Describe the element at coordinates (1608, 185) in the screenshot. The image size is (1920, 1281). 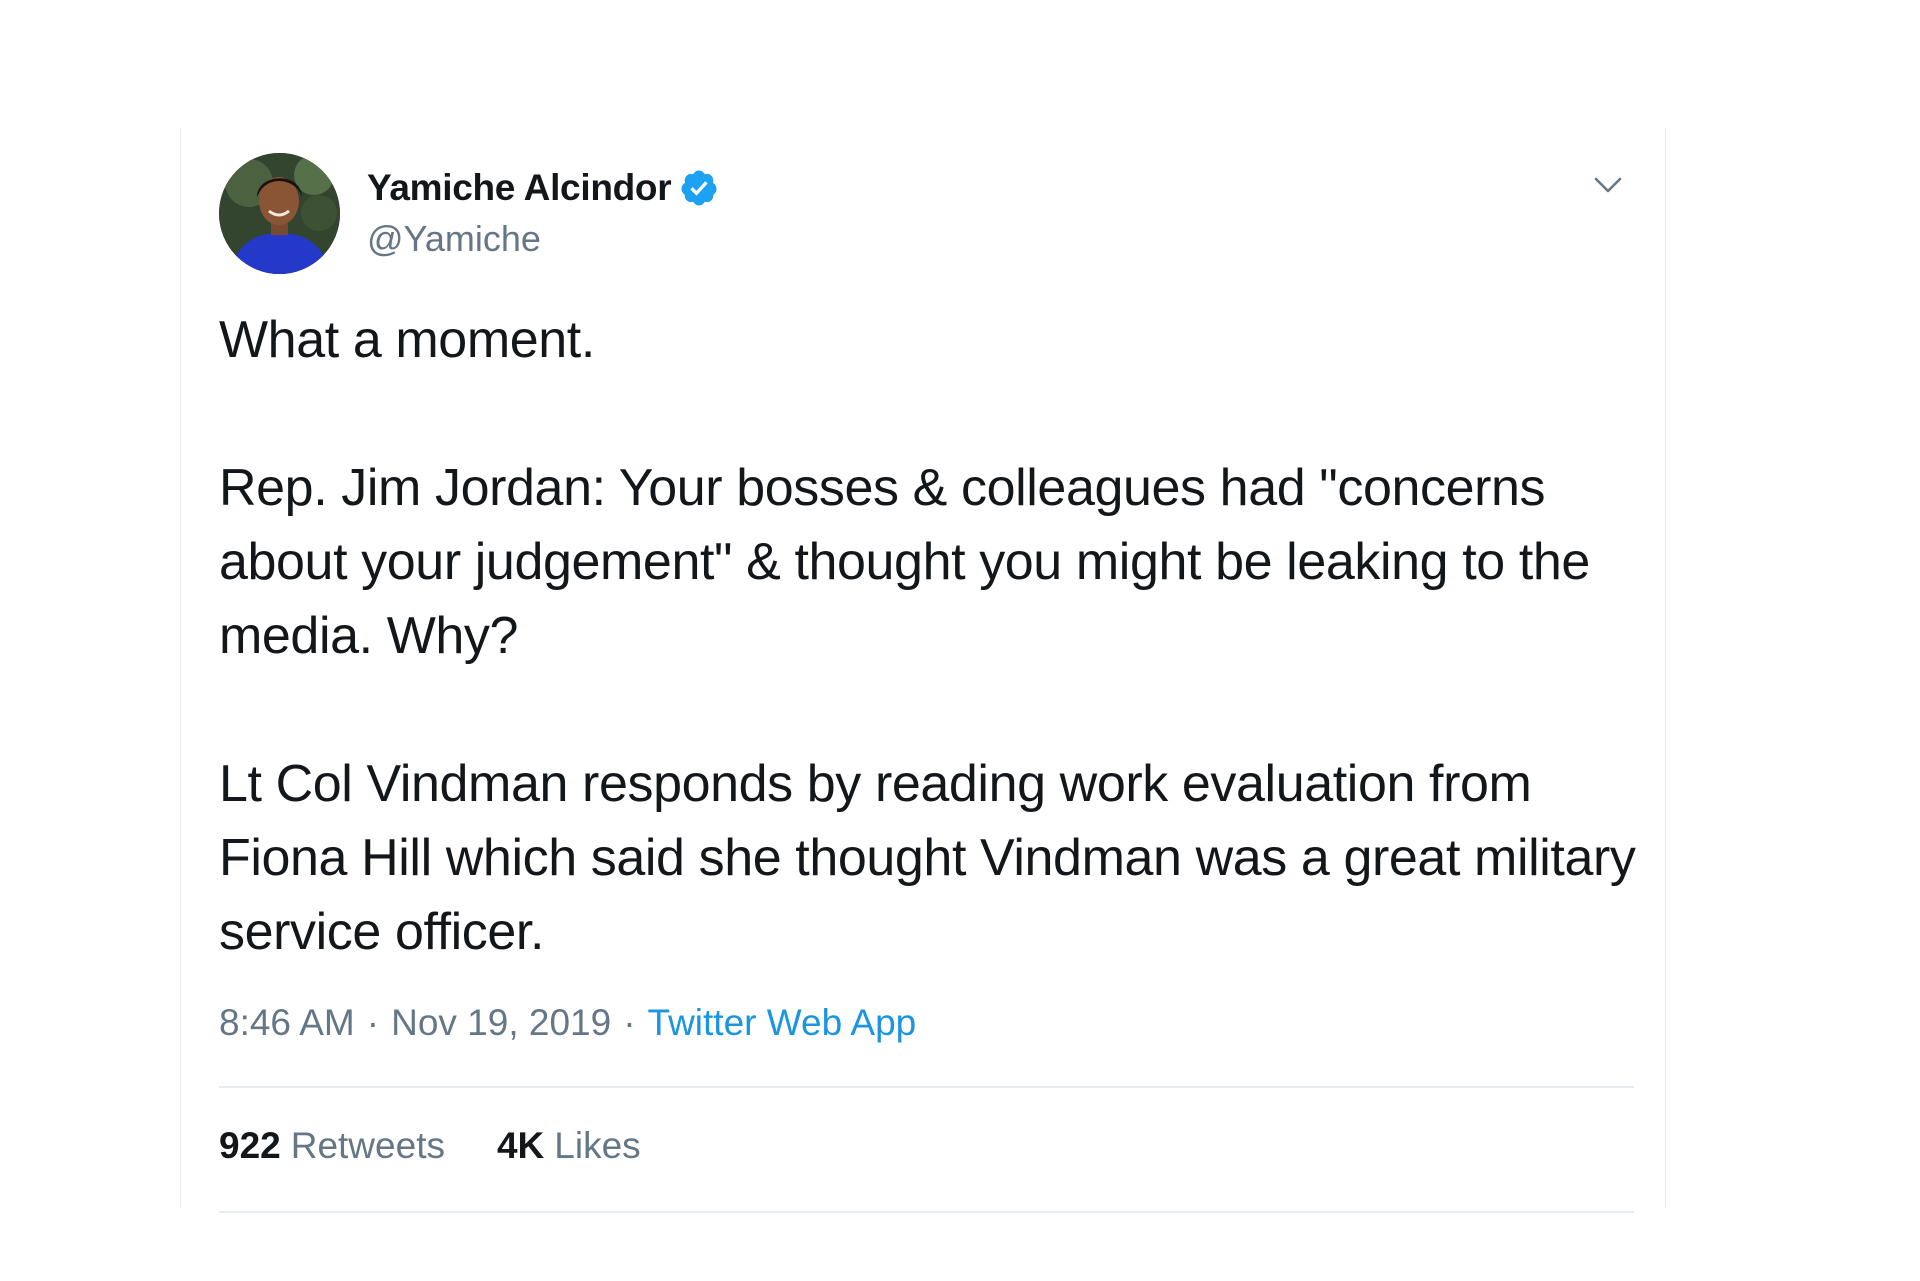
I see `chevron-down-icon` at that location.